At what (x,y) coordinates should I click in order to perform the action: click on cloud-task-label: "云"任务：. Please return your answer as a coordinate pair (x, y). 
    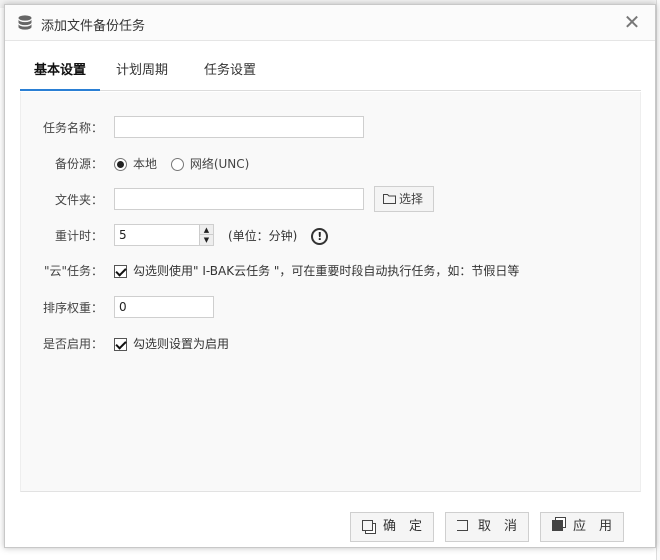
    Looking at the image, I should click on (73, 271).